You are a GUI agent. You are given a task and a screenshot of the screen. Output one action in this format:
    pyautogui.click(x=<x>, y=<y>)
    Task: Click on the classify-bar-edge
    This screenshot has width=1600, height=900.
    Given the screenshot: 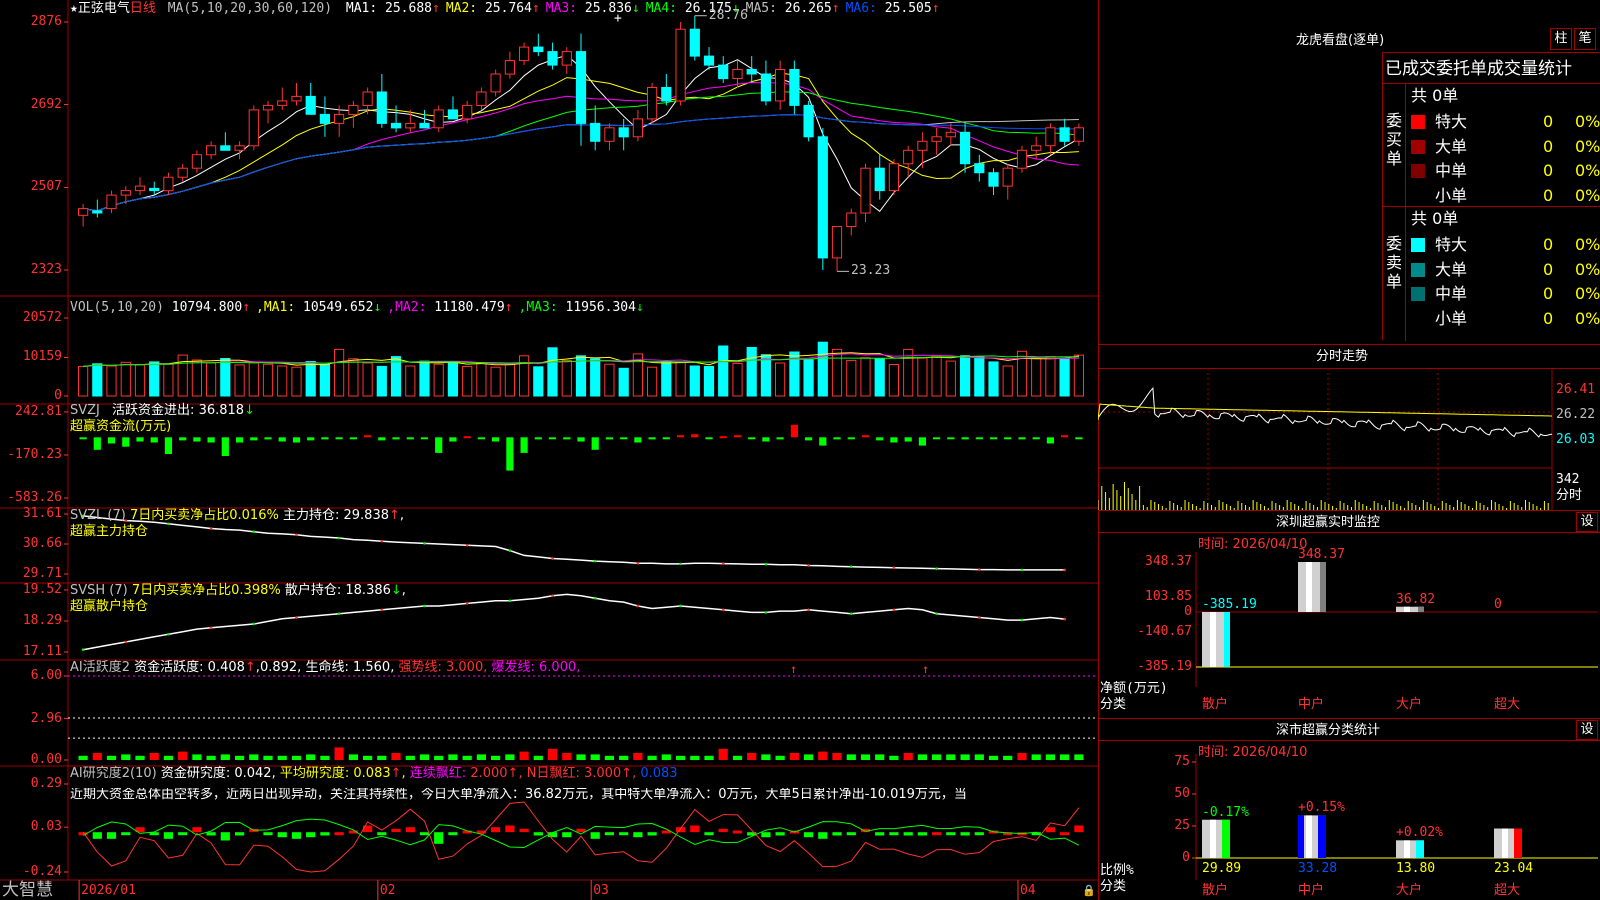 What is the action you would take?
    pyautogui.click(x=1518, y=843)
    